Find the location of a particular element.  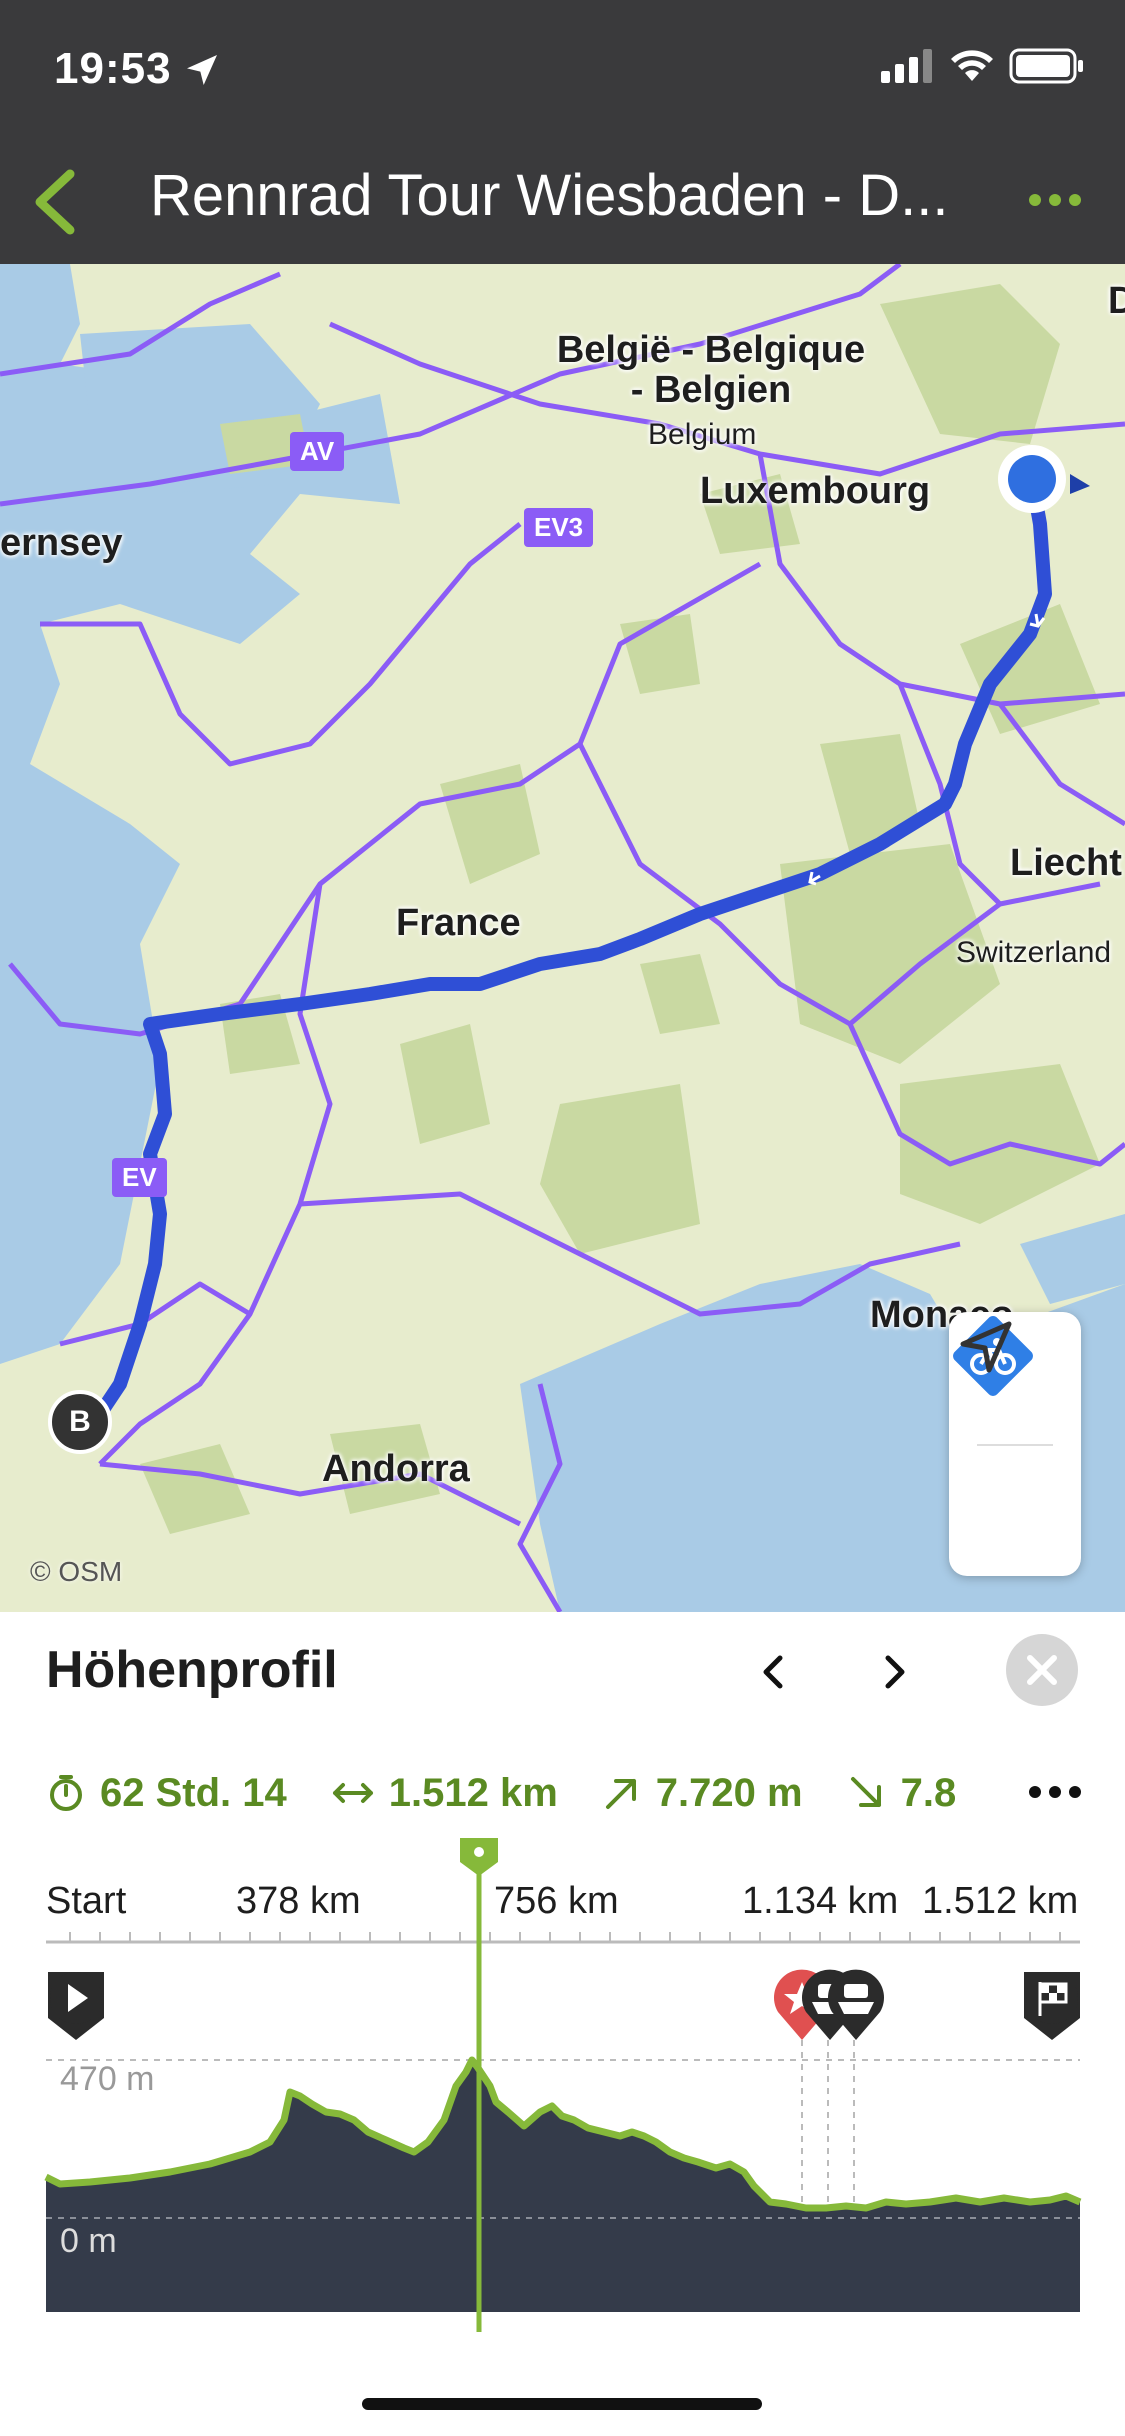

start-flag-icon is located at coordinates (76, 2006).